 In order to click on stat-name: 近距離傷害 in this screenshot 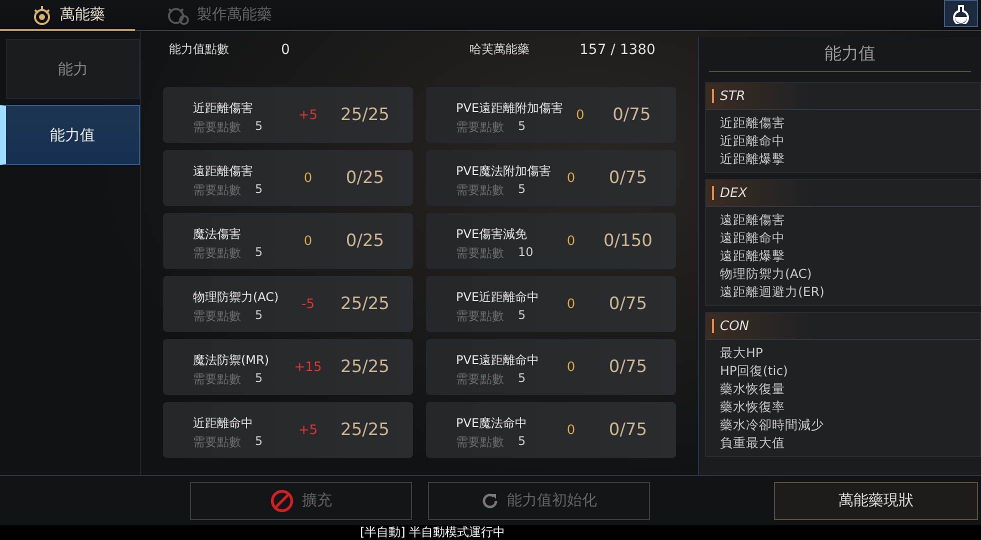, I will do `click(223, 108)`.